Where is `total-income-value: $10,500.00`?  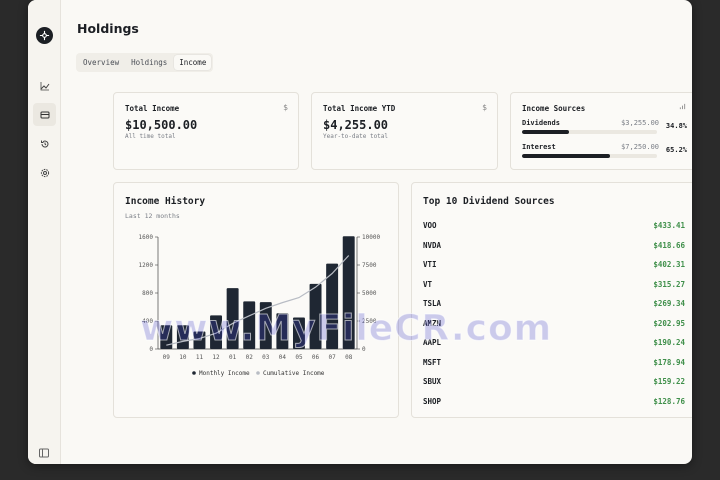
total-income-value: $10,500.00 is located at coordinates (161, 125).